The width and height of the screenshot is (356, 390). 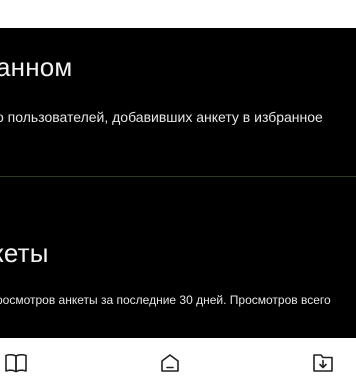 I want to click on section-divider, so click(x=178, y=176).